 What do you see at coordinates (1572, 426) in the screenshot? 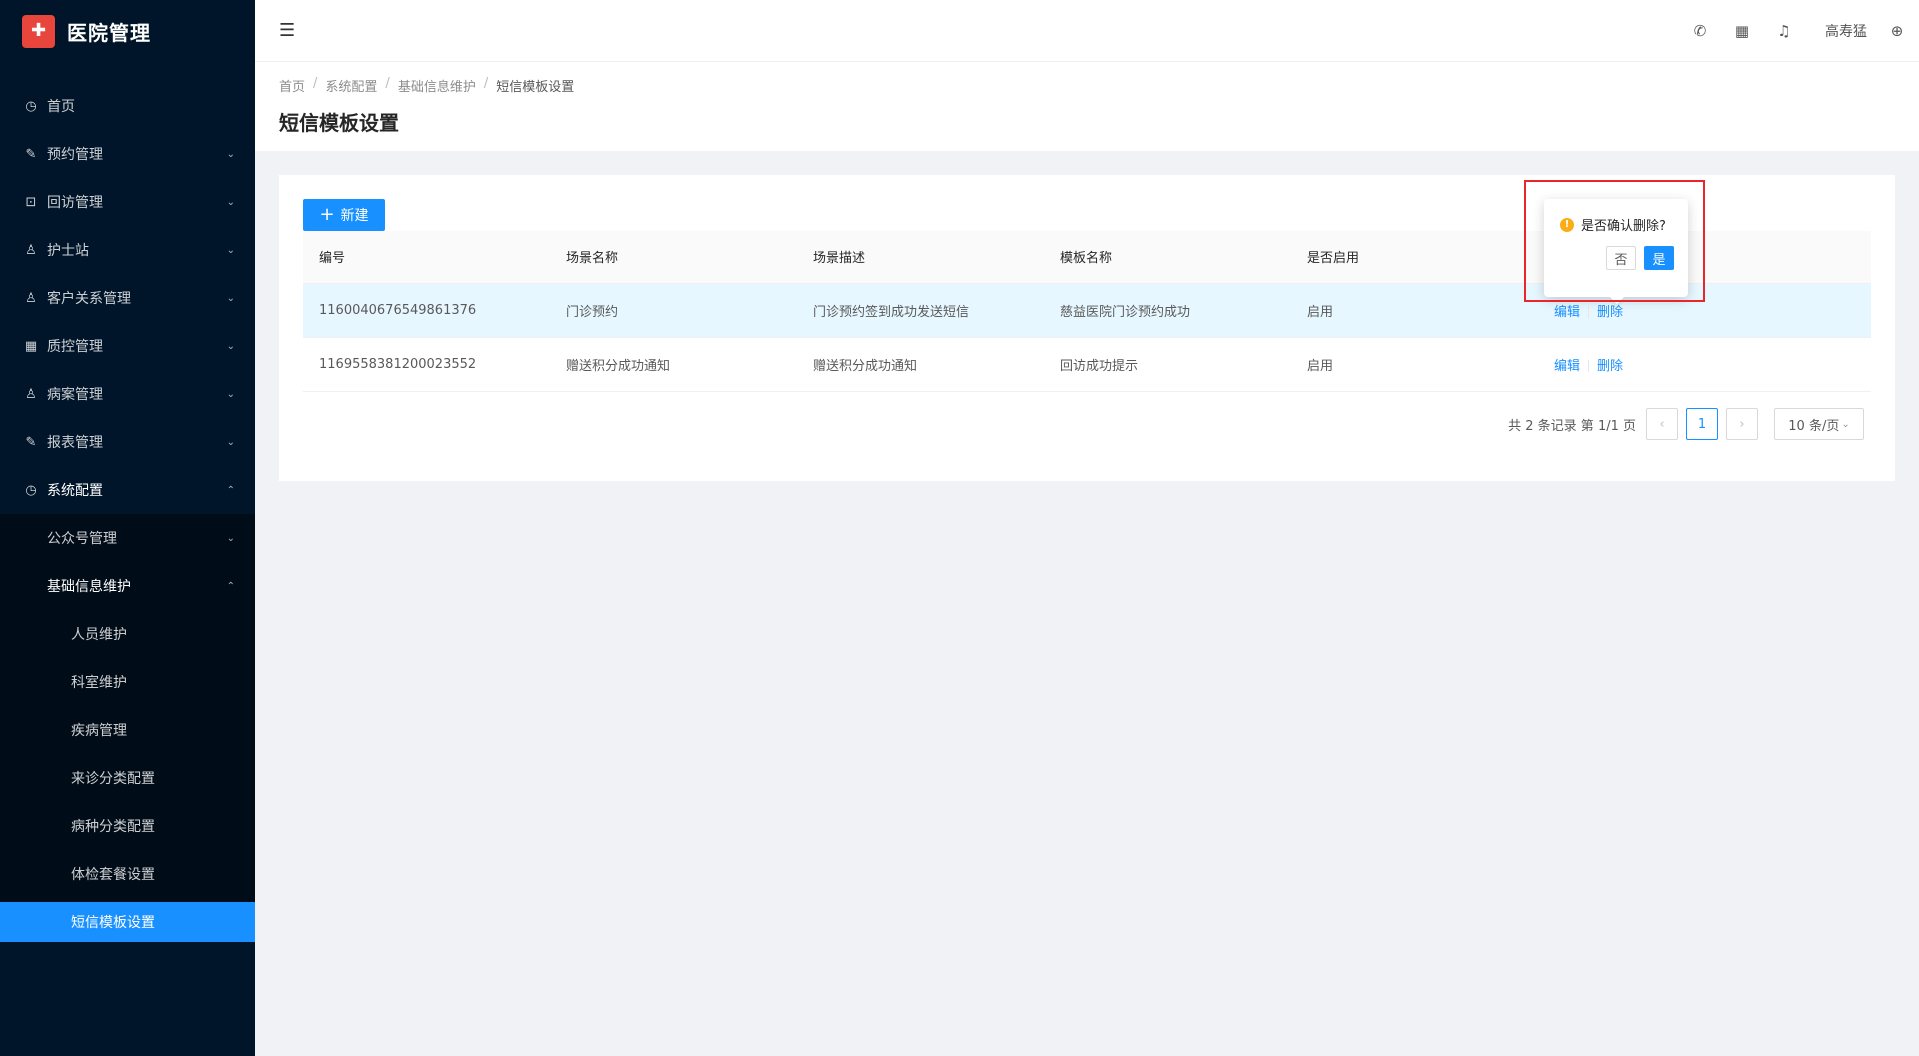
I see `pagination-summary: 共 2 条记录 第 1/1 页` at bounding box center [1572, 426].